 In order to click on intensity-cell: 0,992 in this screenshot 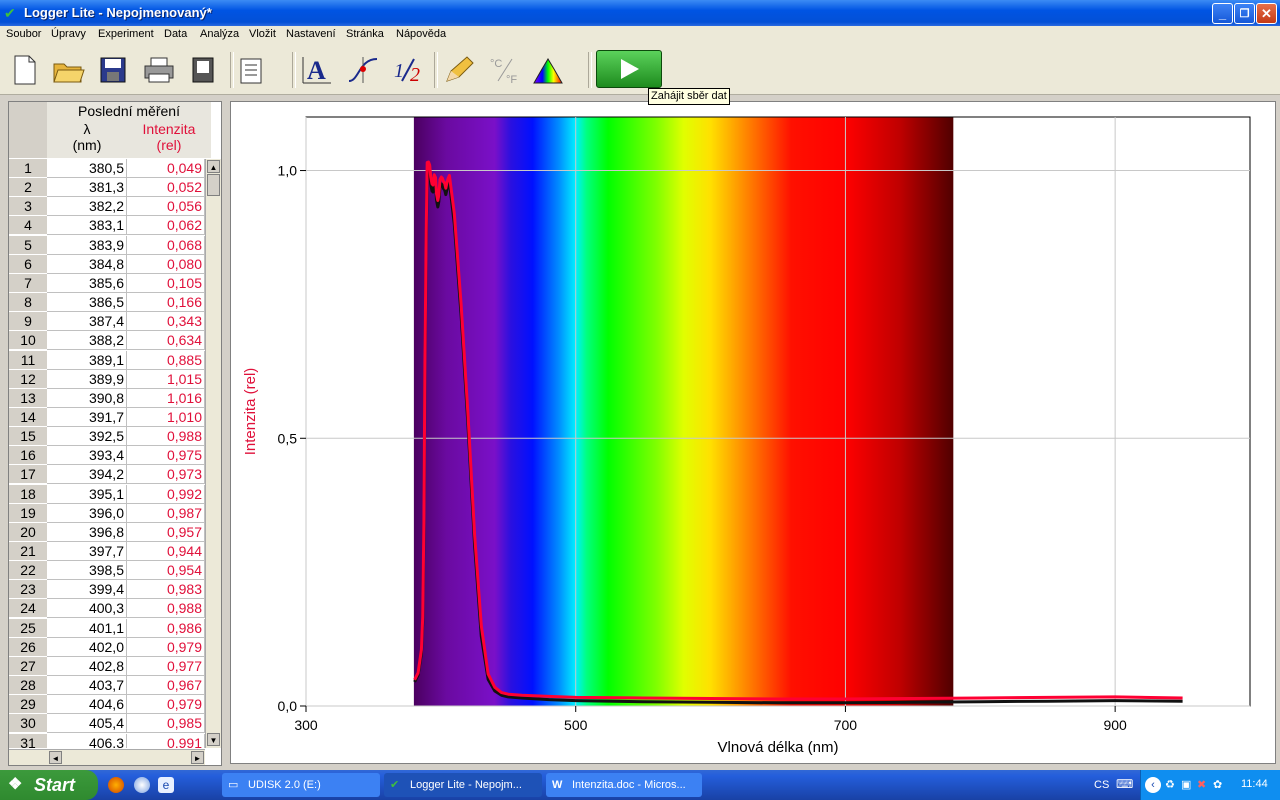, I will do `click(166, 494)`.